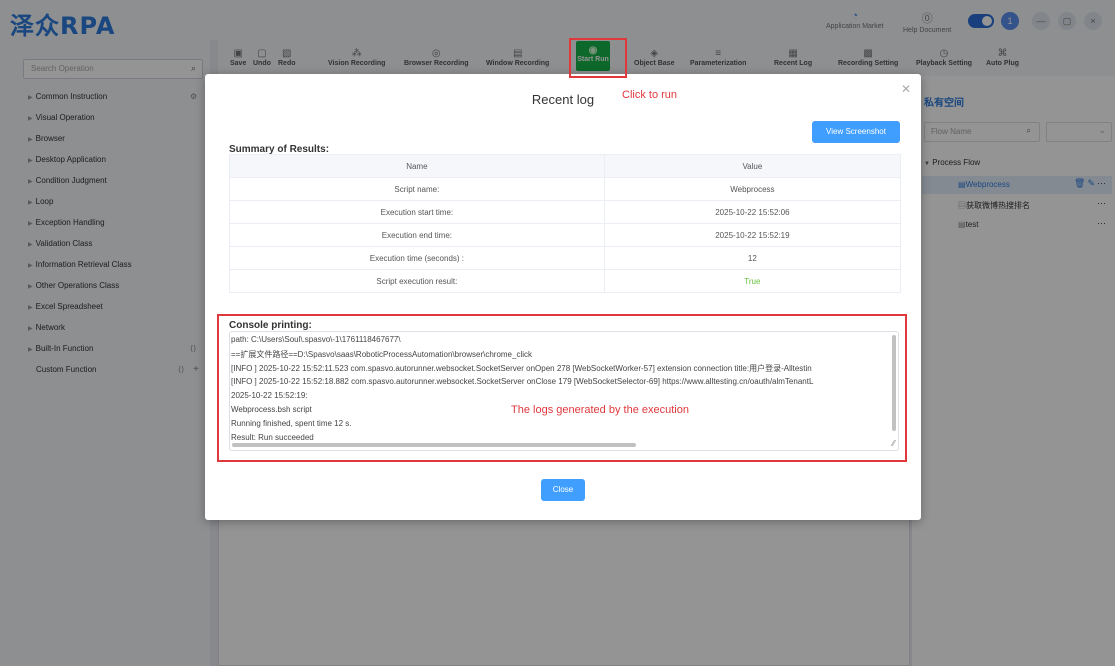 Image resolution: width=1115 pixels, height=666 pixels. I want to click on view-screenshot-button: View Screenshot, so click(856, 132).